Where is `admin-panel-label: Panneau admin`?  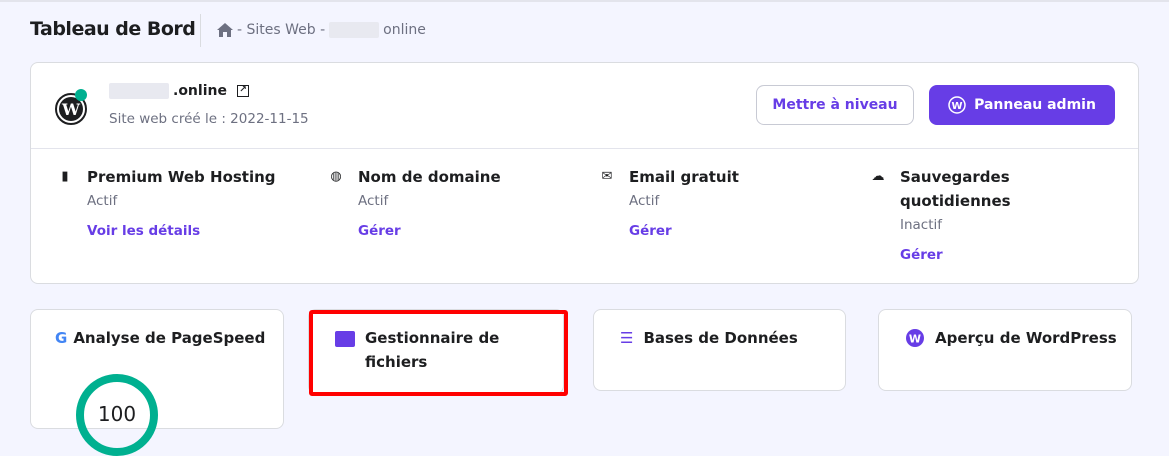 admin-panel-label: Panneau admin is located at coordinates (1035, 105).